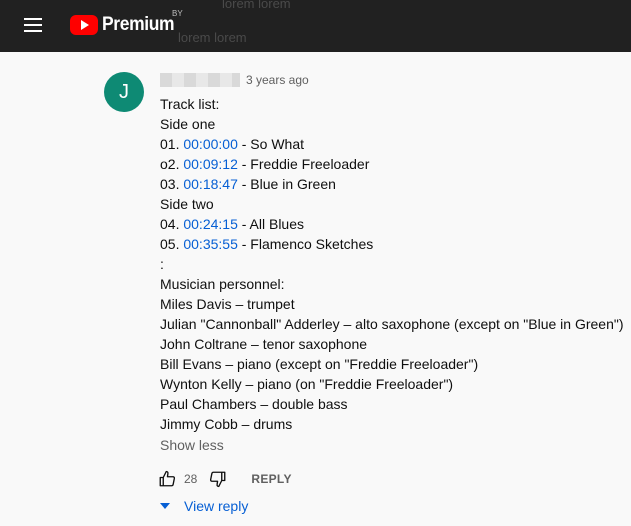  Describe the element at coordinates (305, 164) in the screenshot. I see `track-title: - Freddie Freeloader` at that location.